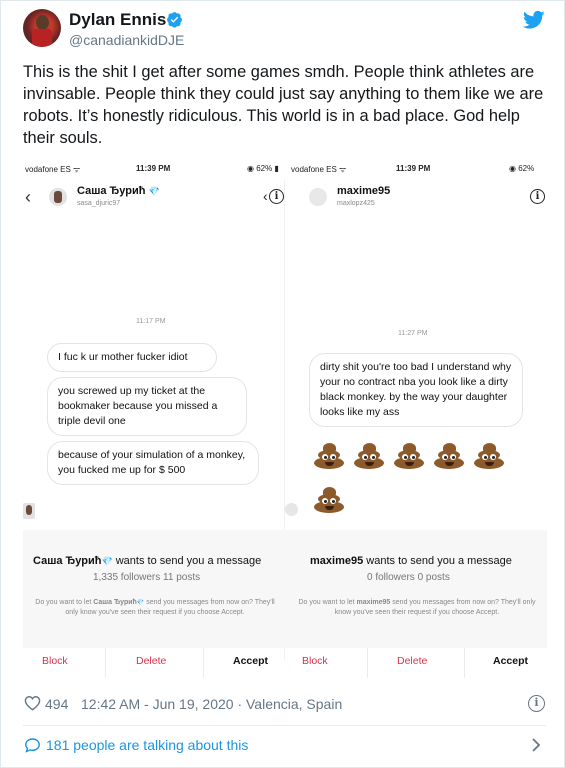 The height and width of the screenshot is (768, 565). I want to click on left-chat-avatar, so click(58, 197).